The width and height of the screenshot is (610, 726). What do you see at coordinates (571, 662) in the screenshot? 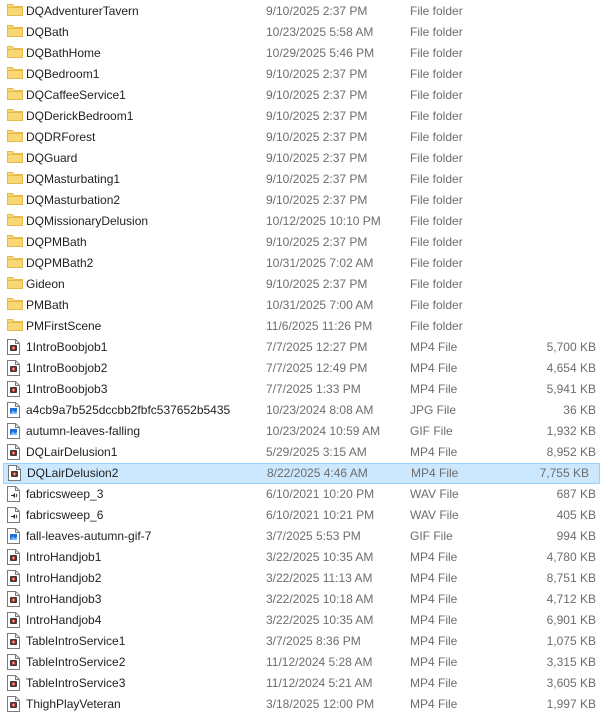
I see `file-size: 3,315 KB` at bounding box center [571, 662].